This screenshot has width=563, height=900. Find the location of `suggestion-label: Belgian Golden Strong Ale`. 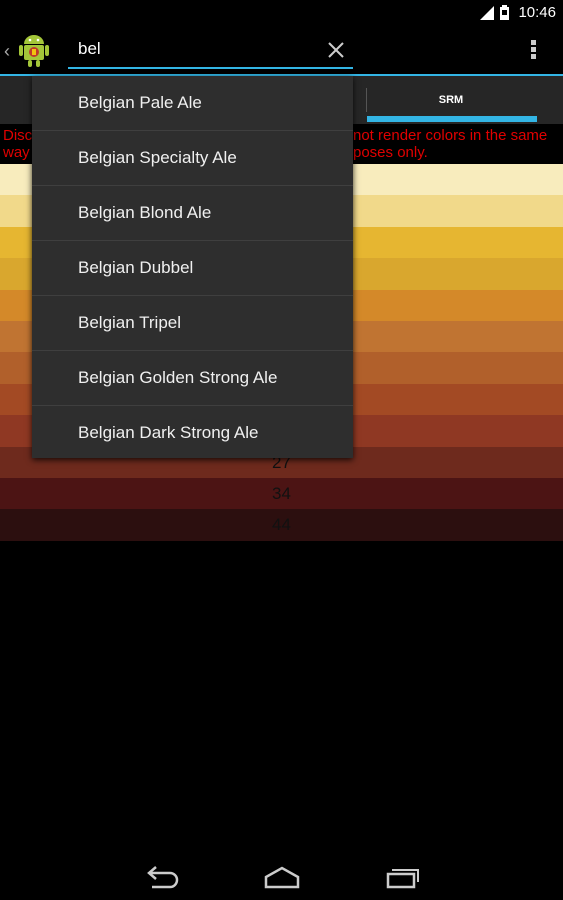

suggestion-label: Belgian Golden Strong Ale is located at coordinates (178, 377).